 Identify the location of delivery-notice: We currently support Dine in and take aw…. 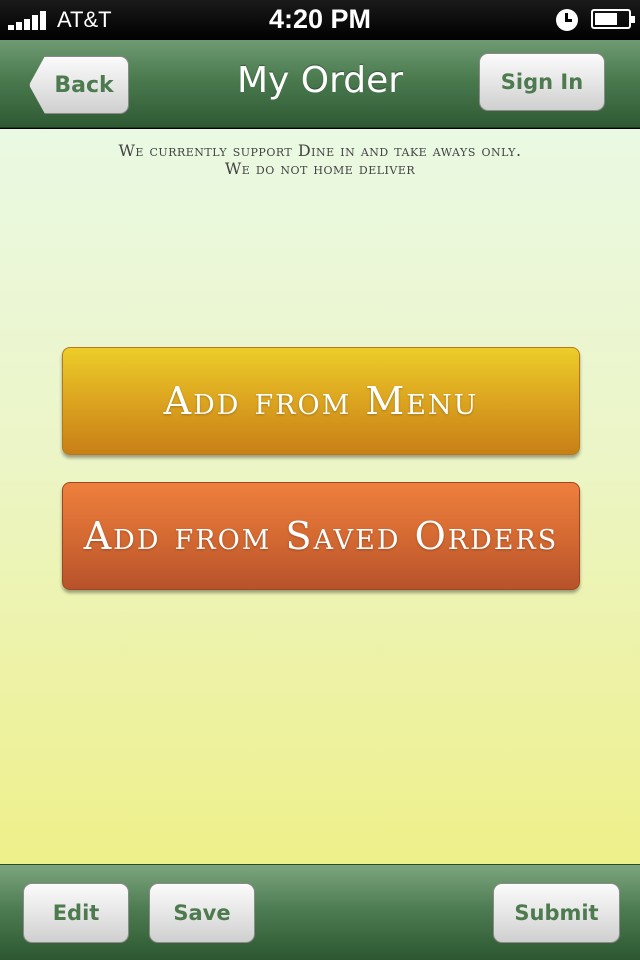
(320, 160).